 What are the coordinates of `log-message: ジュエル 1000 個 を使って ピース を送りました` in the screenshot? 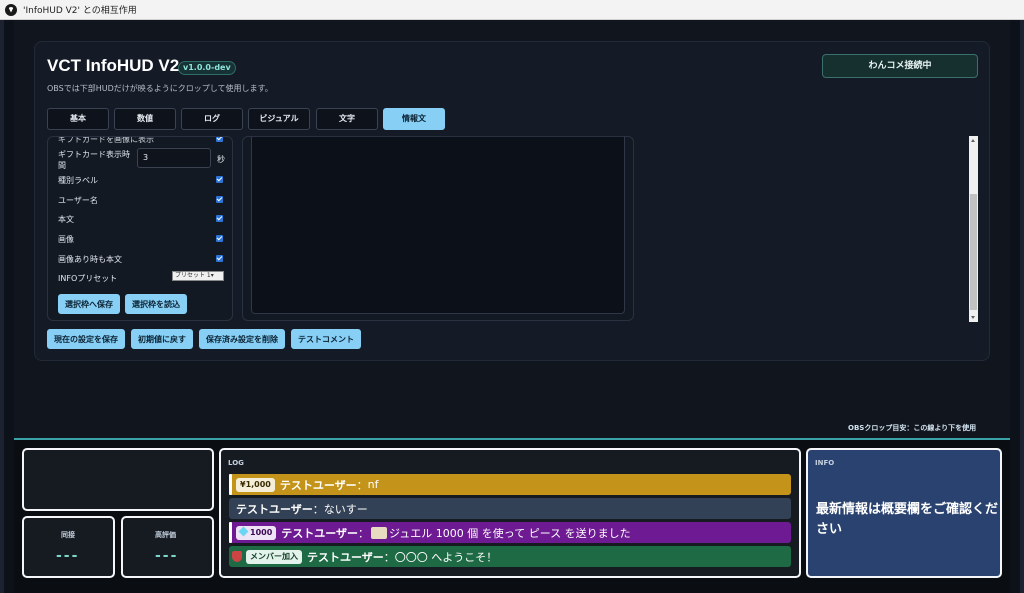 It's located at (510, 533).